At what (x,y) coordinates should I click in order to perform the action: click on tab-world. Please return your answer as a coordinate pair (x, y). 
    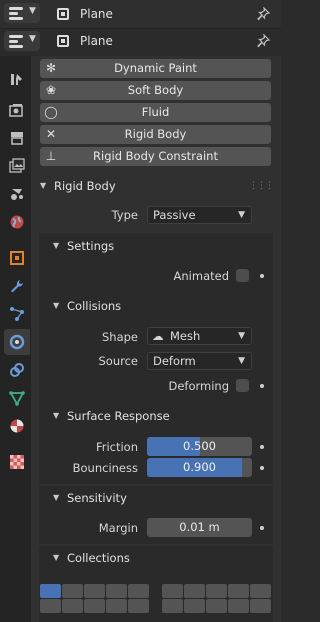
    Looking at the image, I should click on (17, 222).